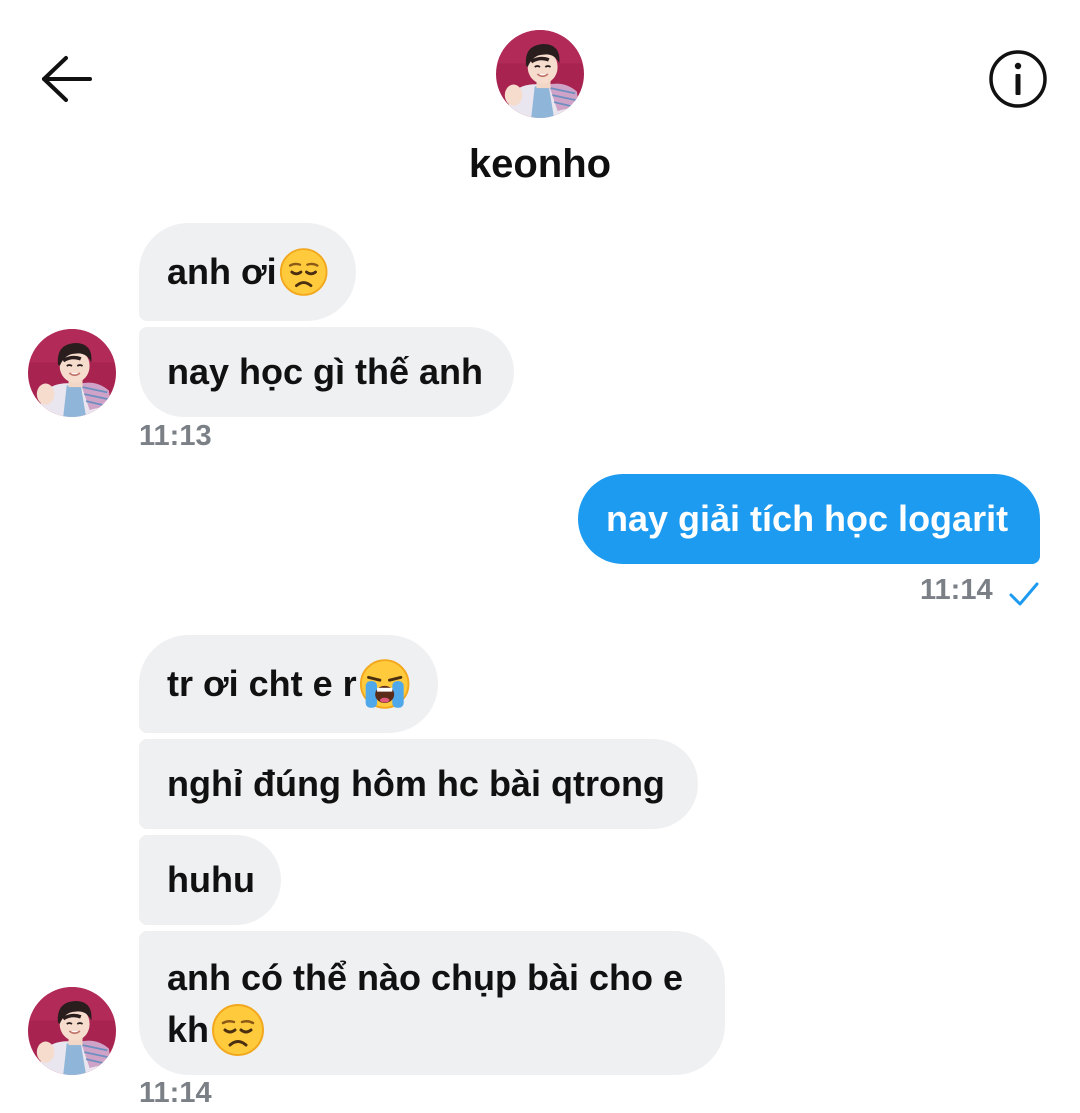 The height and width of the screenshot is (1113, 1080). I want to click on incoming-message: tr ơi cht e r, so click(288, 684).